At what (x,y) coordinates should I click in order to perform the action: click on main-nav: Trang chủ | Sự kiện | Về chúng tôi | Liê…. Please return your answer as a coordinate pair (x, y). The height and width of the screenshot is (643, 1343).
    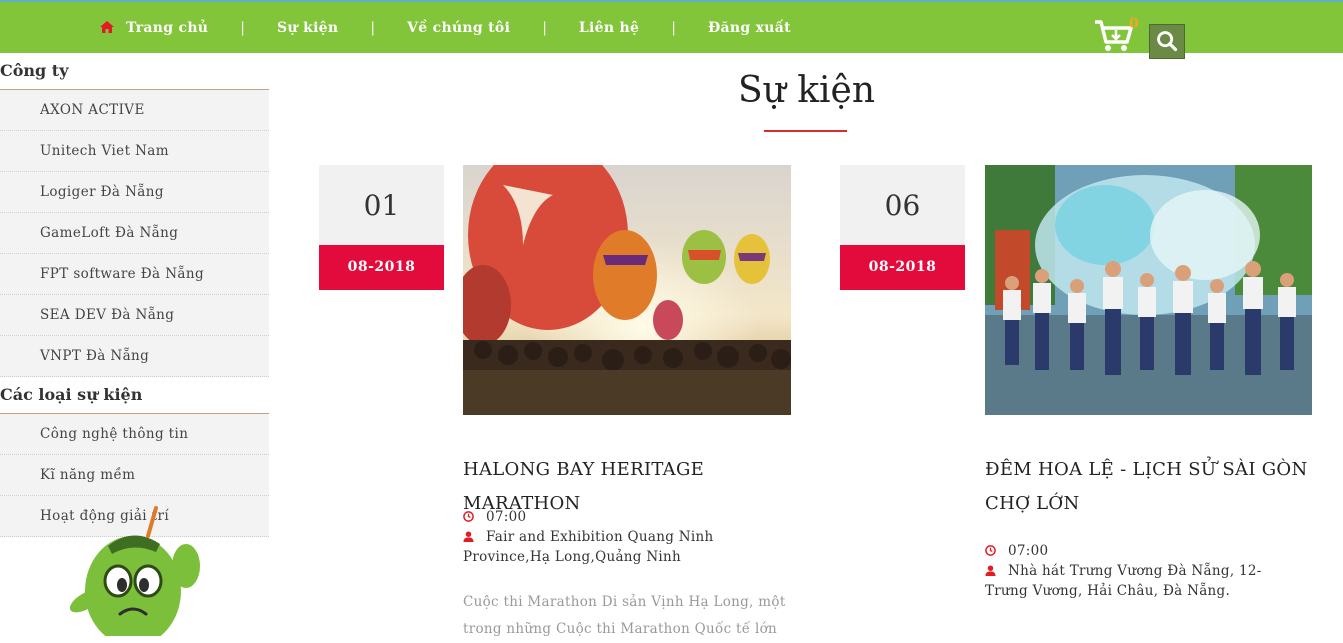
    Looking at the image, I should click on (445, 27).